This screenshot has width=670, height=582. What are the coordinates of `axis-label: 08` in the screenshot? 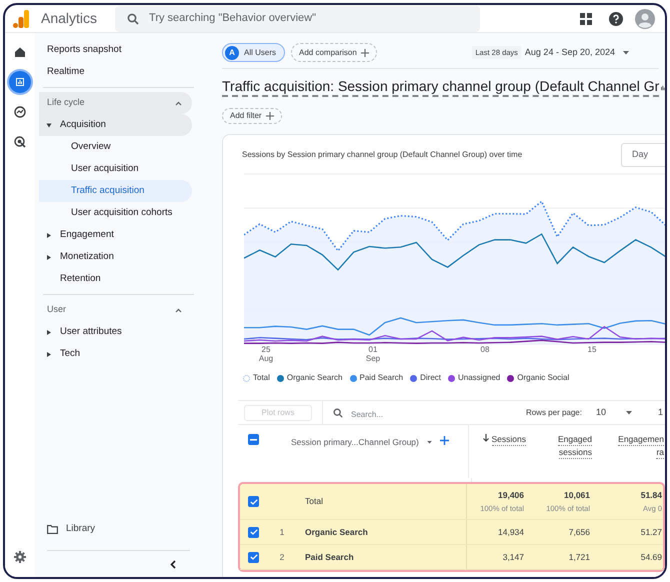 It's located at (485, 349).